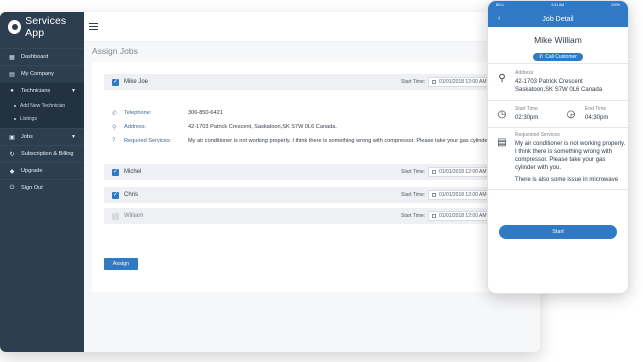  Describe the element at coordinates (42, 153) in the screenshot. I see `sidebar-item-subscription: ↻ Subscription & Billing` at that location.